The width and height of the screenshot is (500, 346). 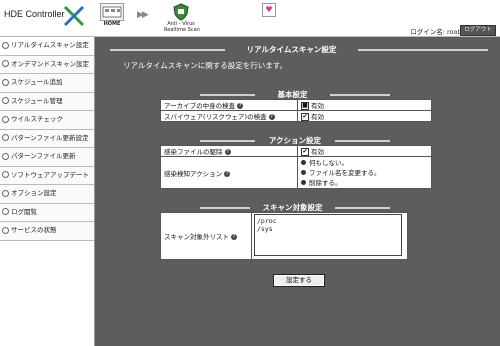 What do you see at coordinates (227, 95) in the screenshot?
I see `basic-divider-left` at bounding box center [227, 95].